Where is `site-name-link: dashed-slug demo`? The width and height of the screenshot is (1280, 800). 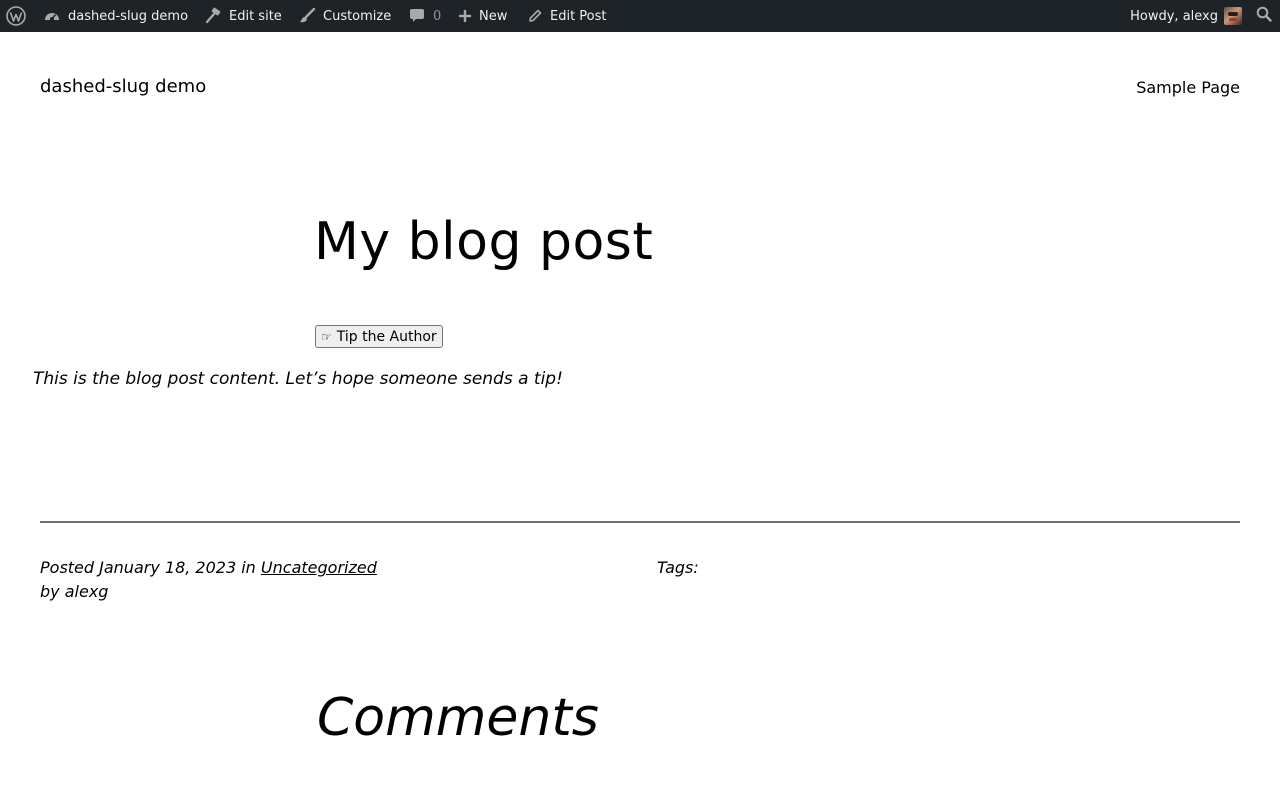 site-name-link: dashed-slug demo is located at coordinates (115, 16).